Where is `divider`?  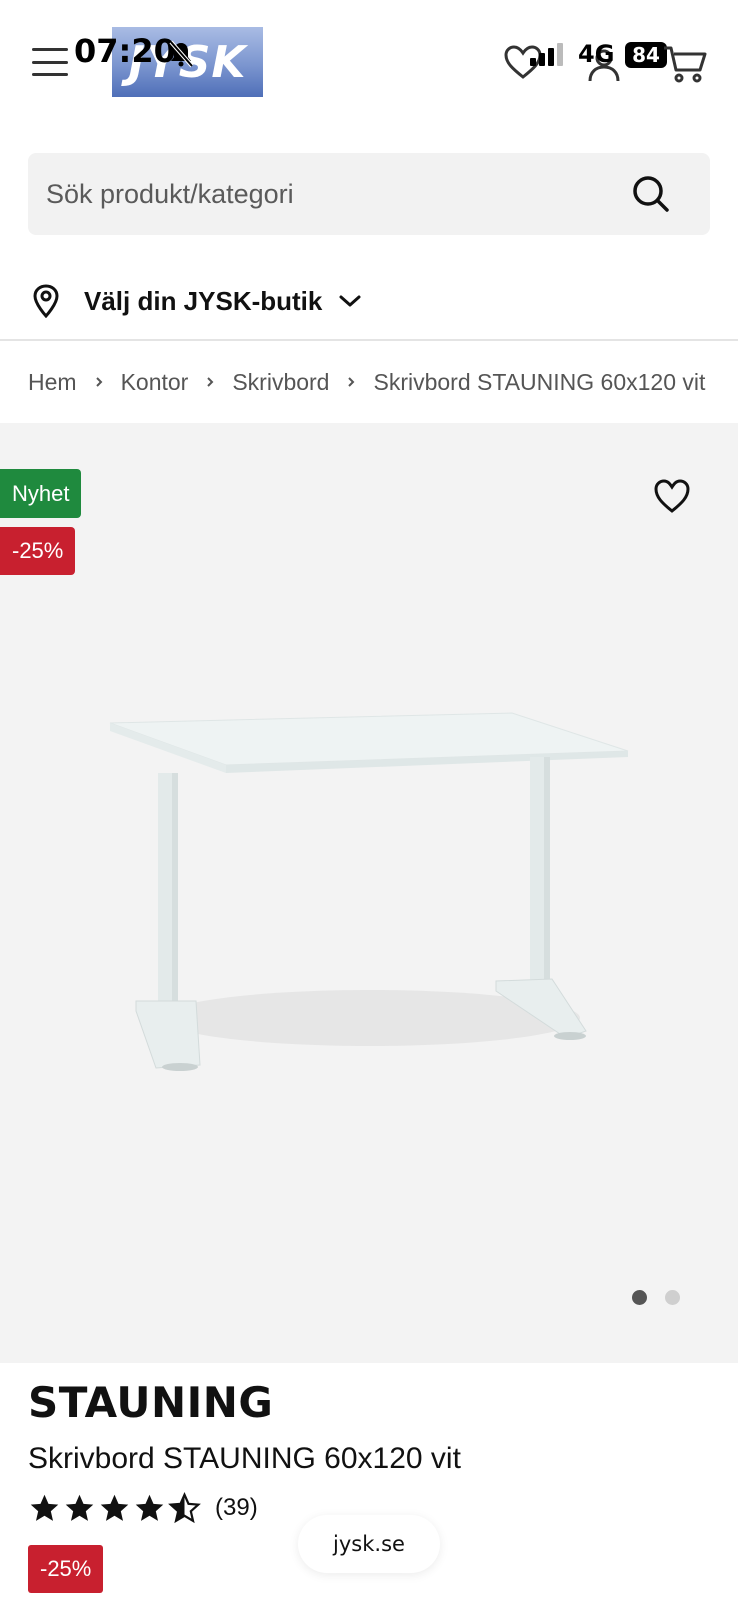 divider is located at coordinates (369, 340).